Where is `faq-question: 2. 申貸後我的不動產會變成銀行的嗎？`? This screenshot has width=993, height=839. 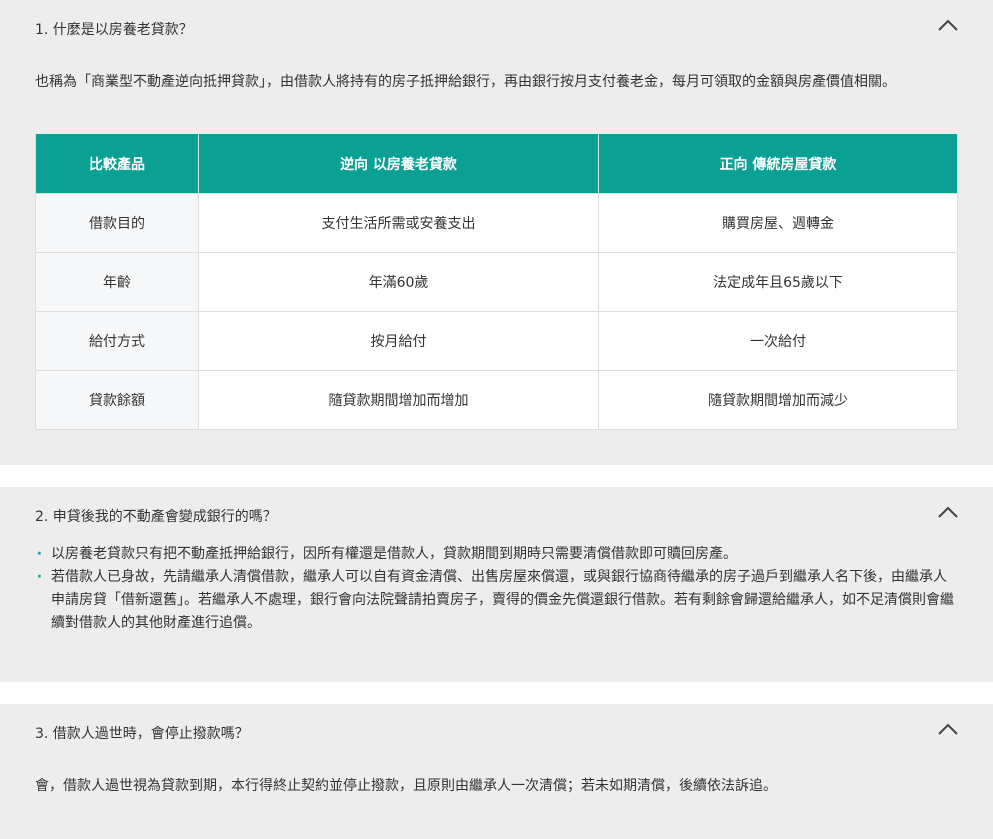 faq-question: 2. 申貸後我的不動產會變成銀行的嗎？ is located at coordinates (156, 517).